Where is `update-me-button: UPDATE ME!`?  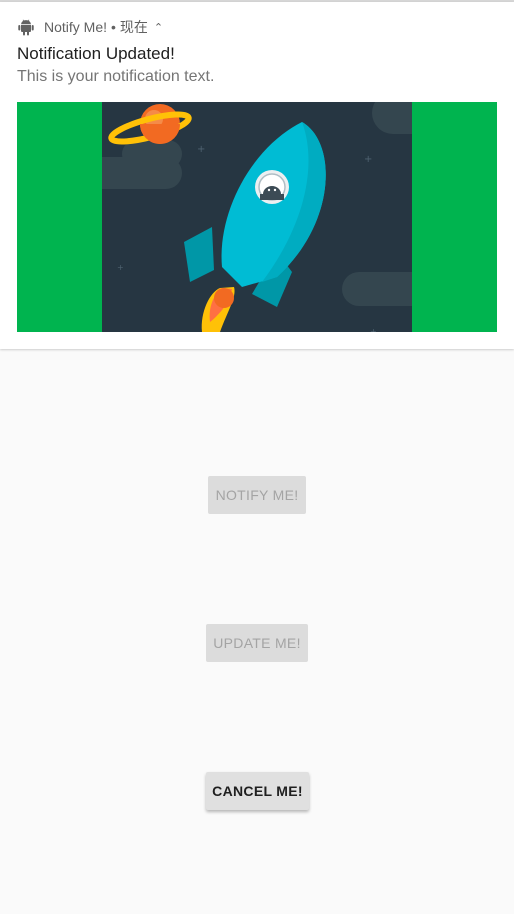
update-me-button: UPDATE ME! is located at coordinates (257, 643).